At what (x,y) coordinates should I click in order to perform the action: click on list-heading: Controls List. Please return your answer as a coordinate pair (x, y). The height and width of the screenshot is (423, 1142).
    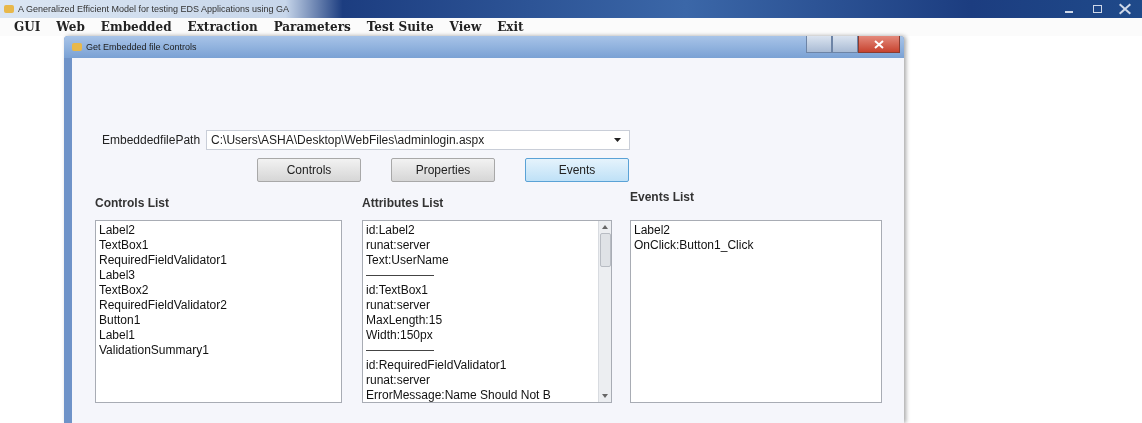
    Looking at the image, I should click on (132, 204).